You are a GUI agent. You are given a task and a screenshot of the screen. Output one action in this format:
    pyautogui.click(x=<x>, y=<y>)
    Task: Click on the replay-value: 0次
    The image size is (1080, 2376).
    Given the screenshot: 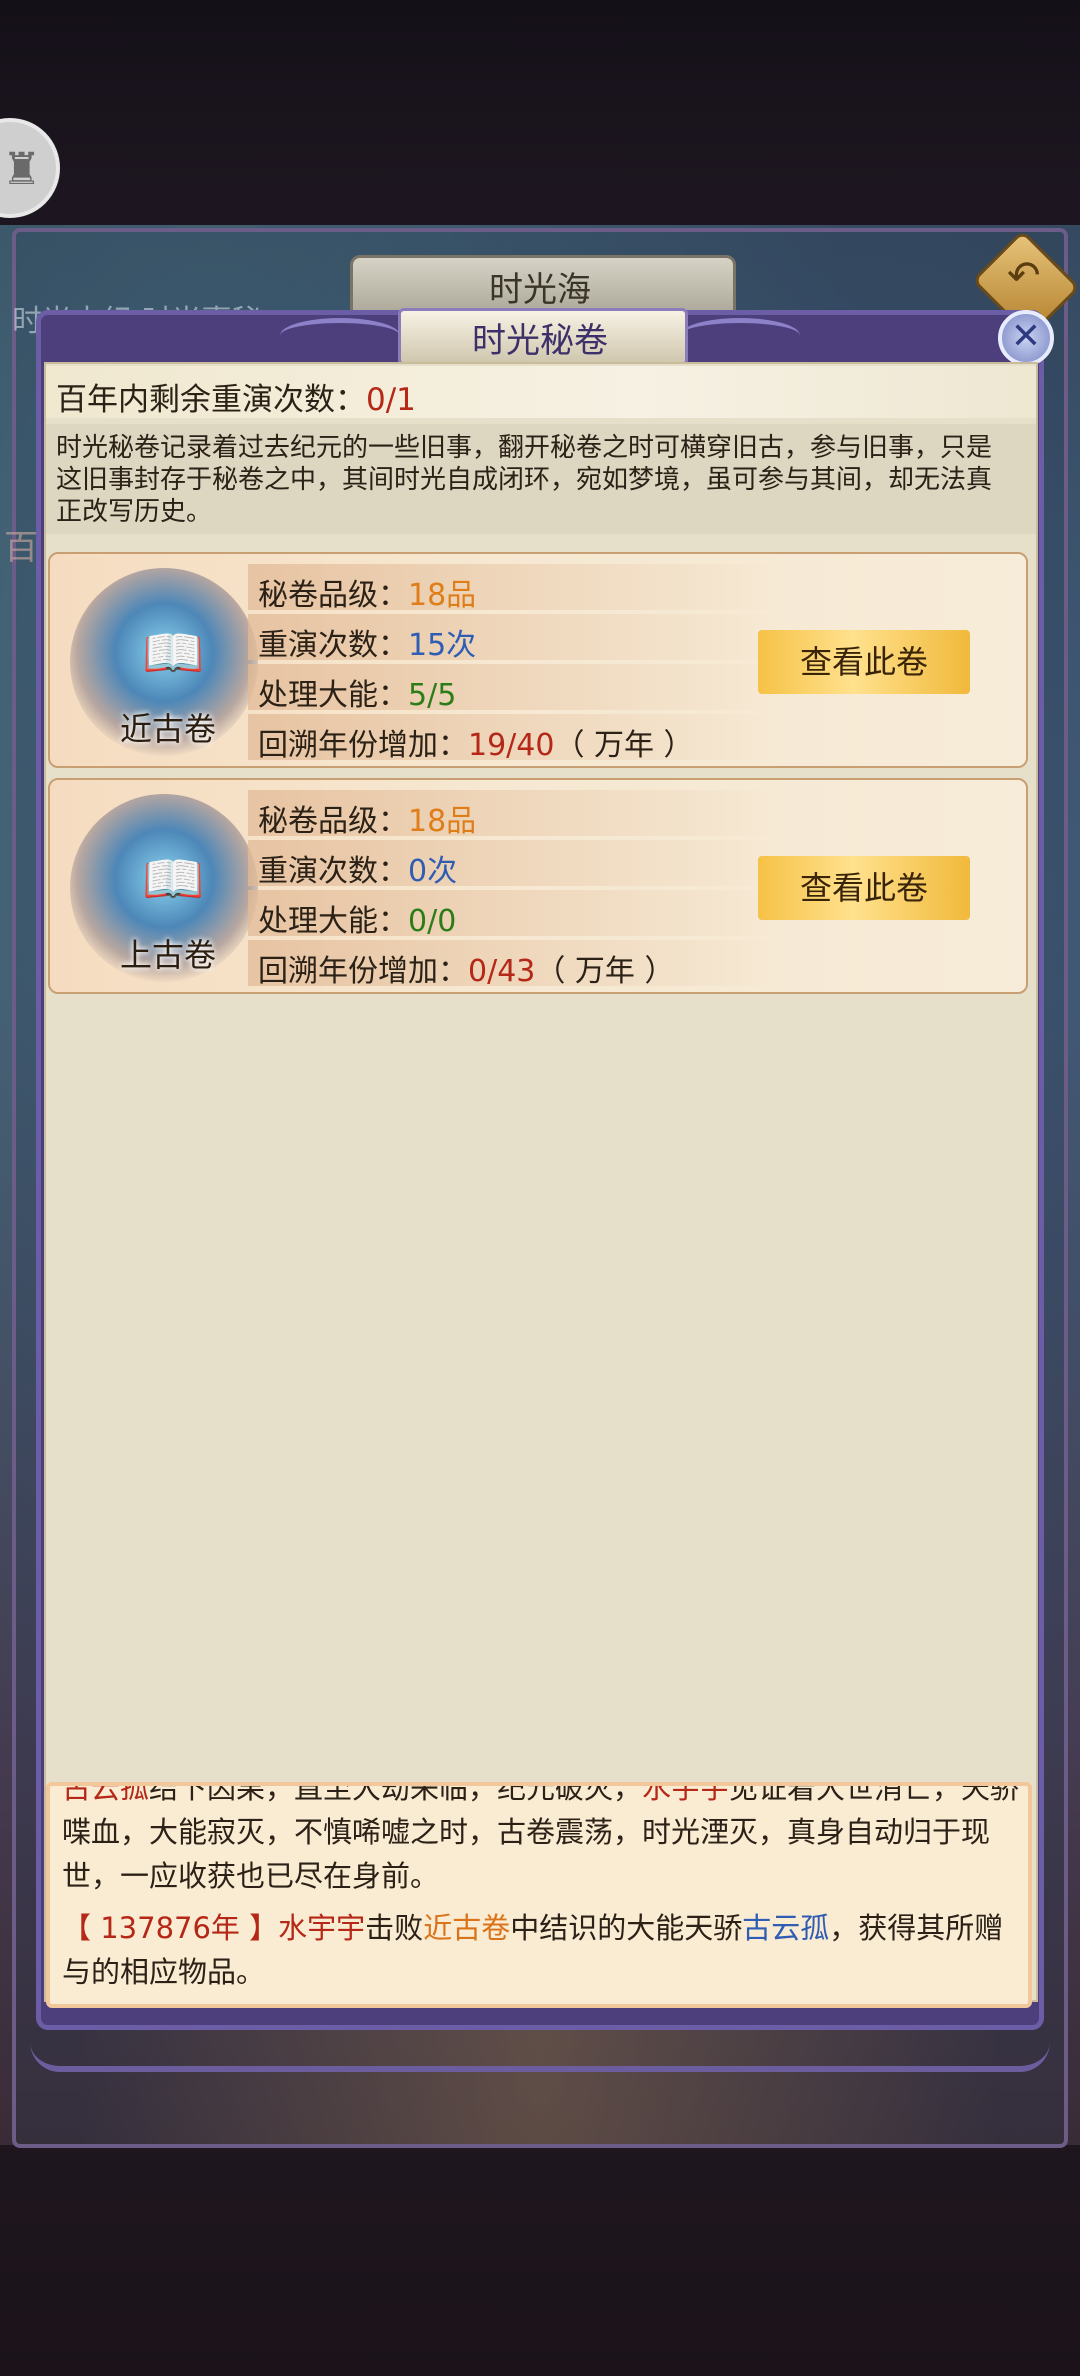 What is the action you would take?
    pyautogui.click(x=433, y=871)
    